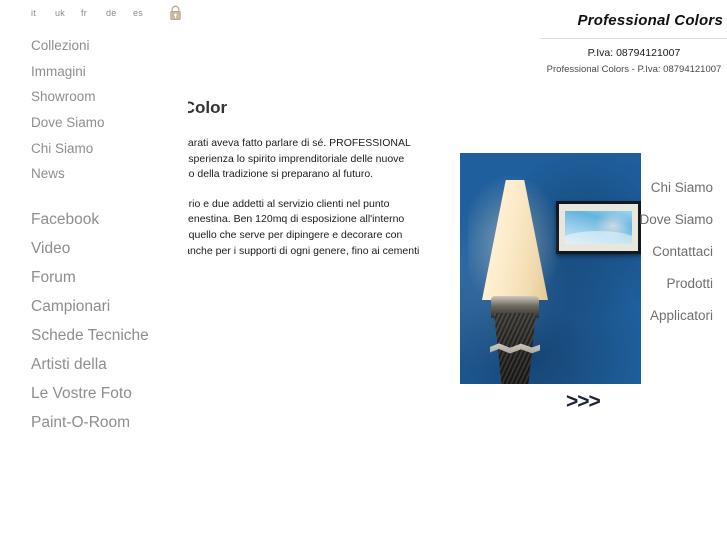  Describe the element at coordinates (80, 423) in the screenshot. I see `sidebar-item-paint-o-room: Paint-O-Room` at that location.